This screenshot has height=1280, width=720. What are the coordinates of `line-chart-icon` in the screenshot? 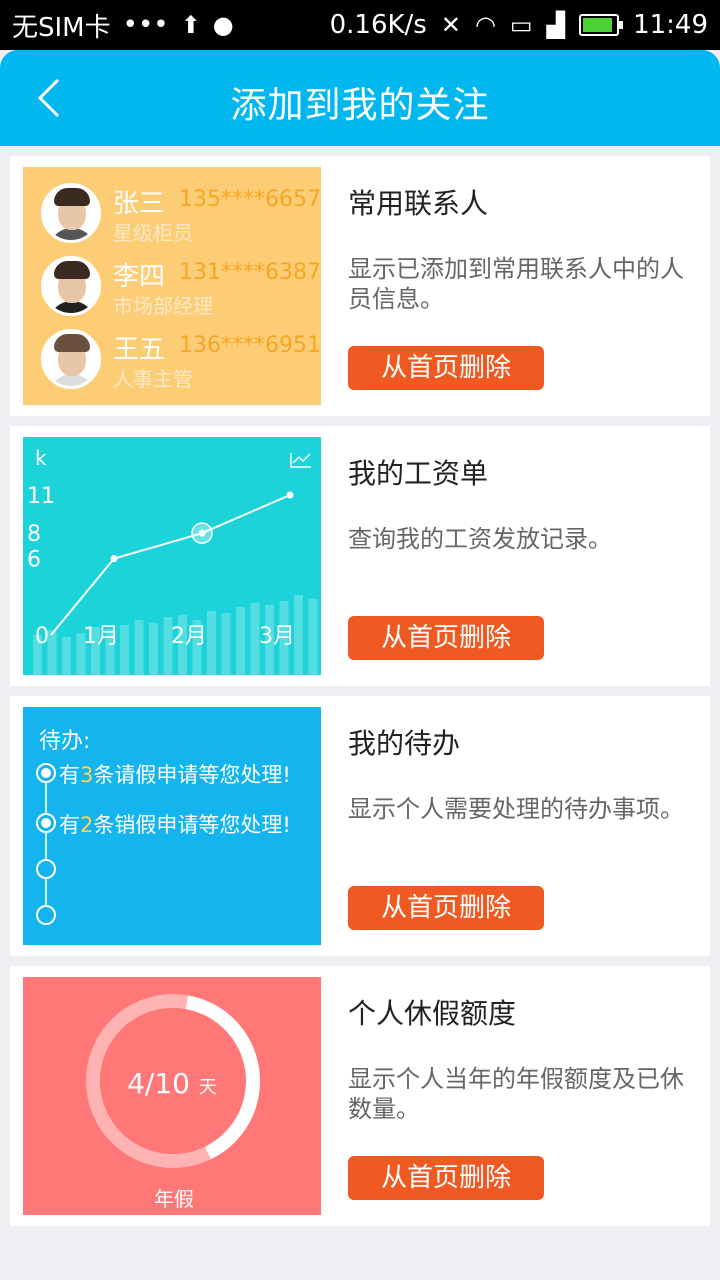 It's located at (301, 458).